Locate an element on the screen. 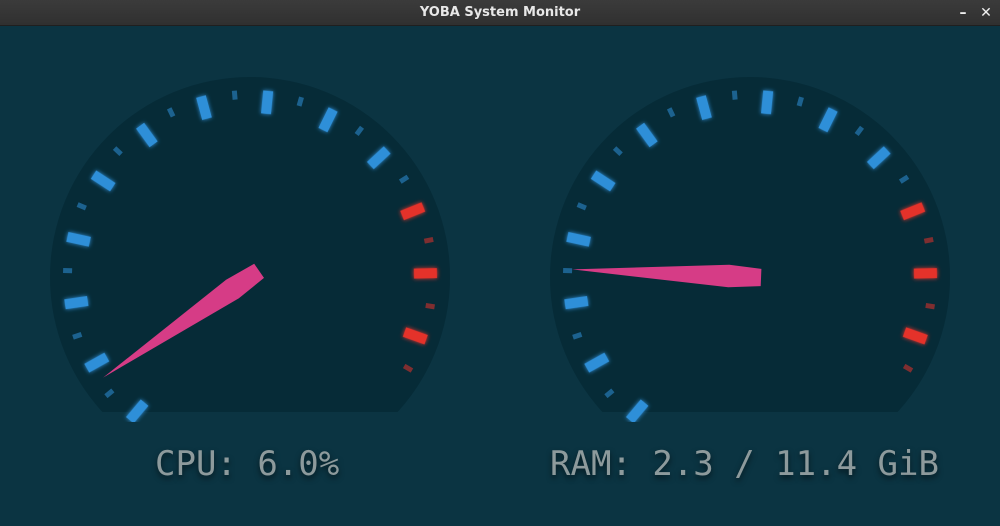 The image size is (1000, 526). title-bar: YOBA System Monitor – ✕ is located at coordinates (500, 13).